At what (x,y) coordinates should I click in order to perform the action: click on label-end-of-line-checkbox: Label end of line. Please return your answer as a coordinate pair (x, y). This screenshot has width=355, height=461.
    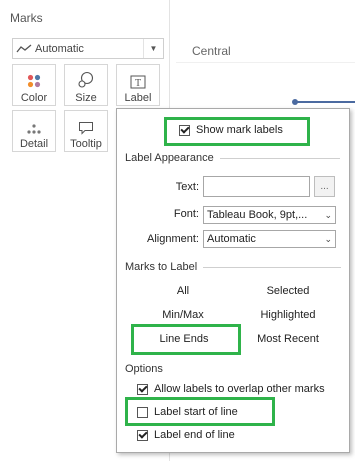
    Looking at the image, I should click on (186, 435).